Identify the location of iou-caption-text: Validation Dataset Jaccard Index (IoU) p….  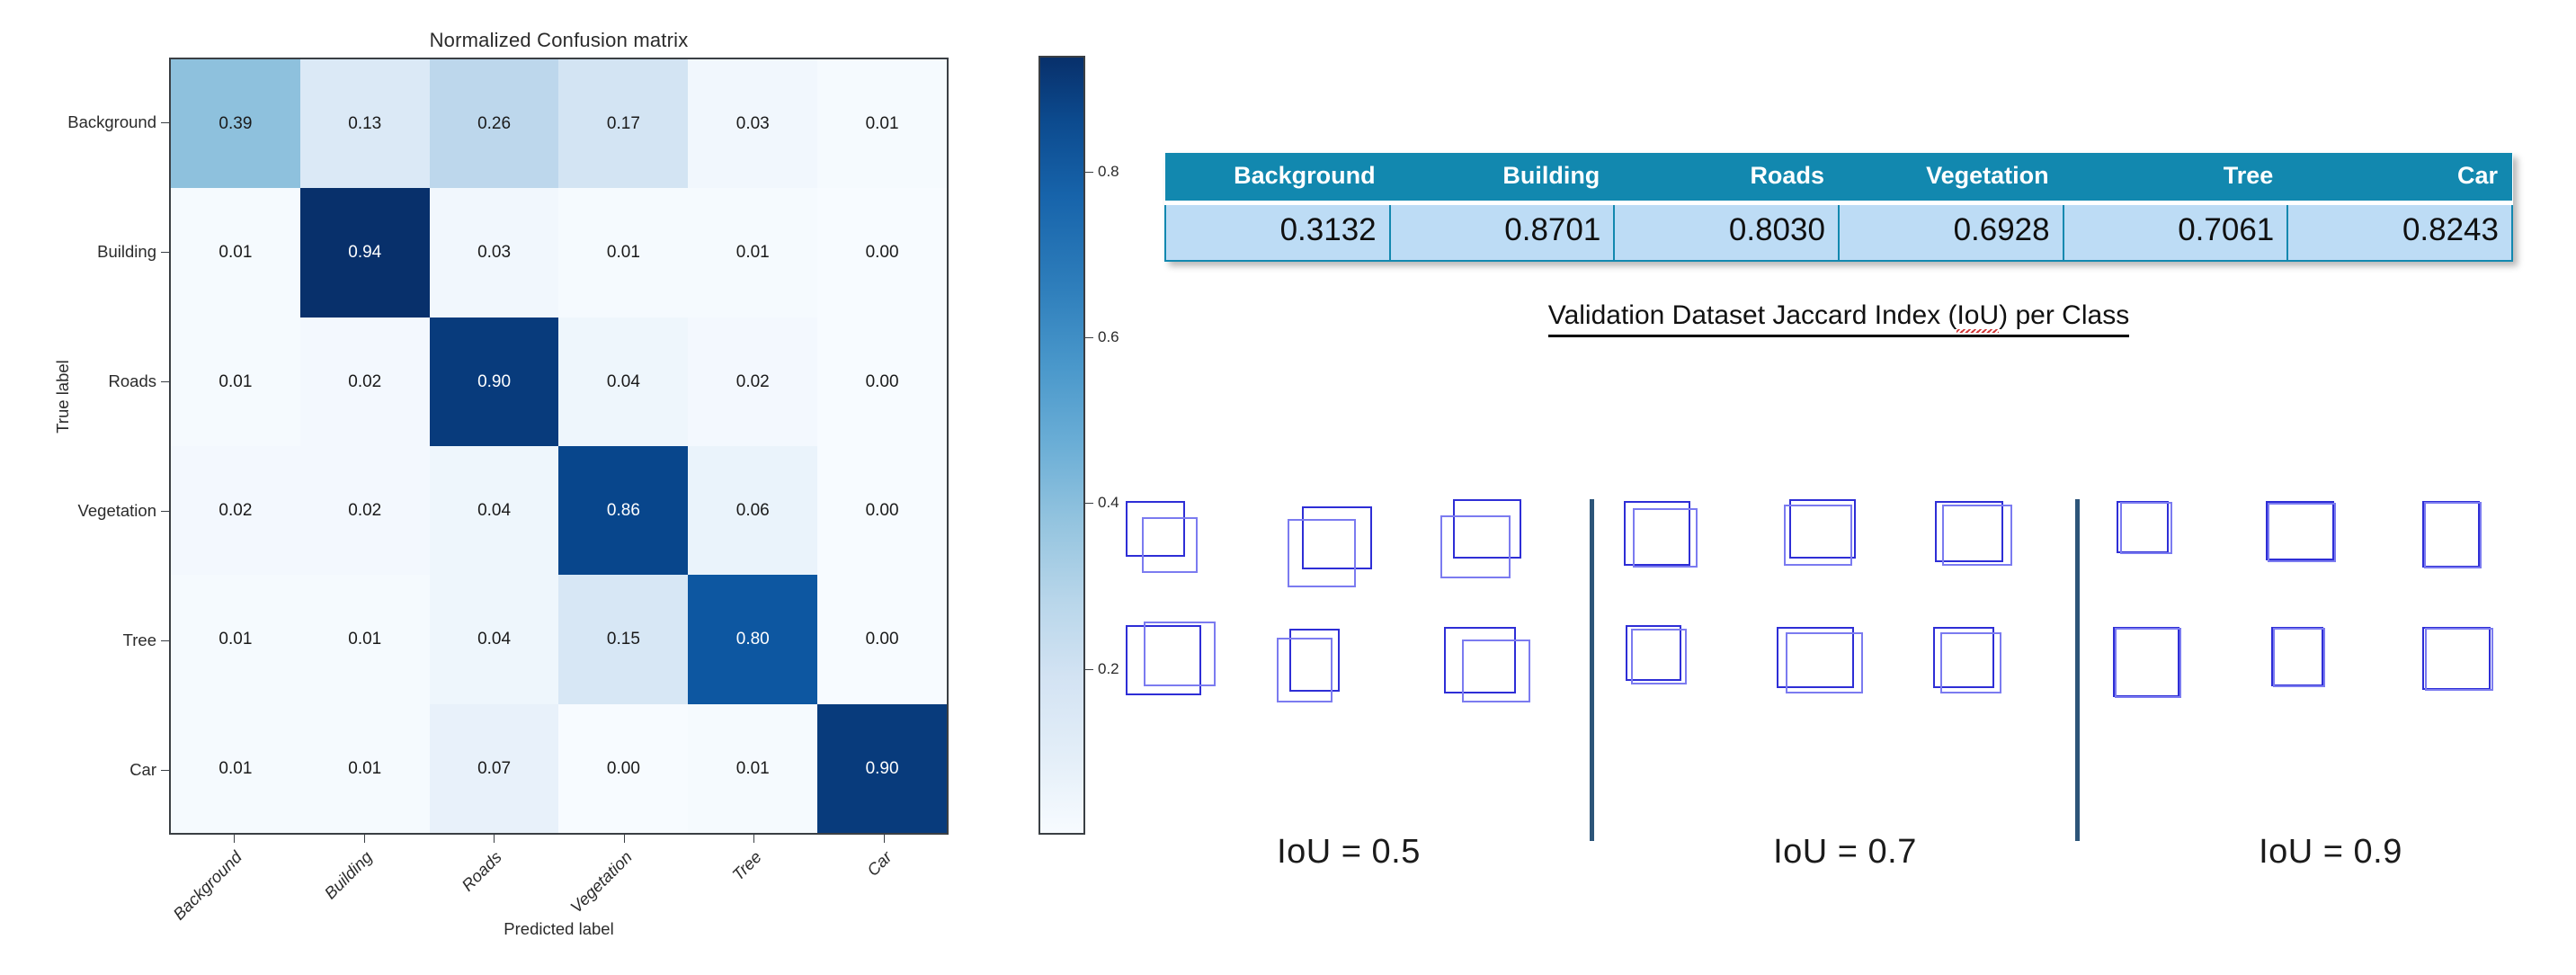
(1839, 318).